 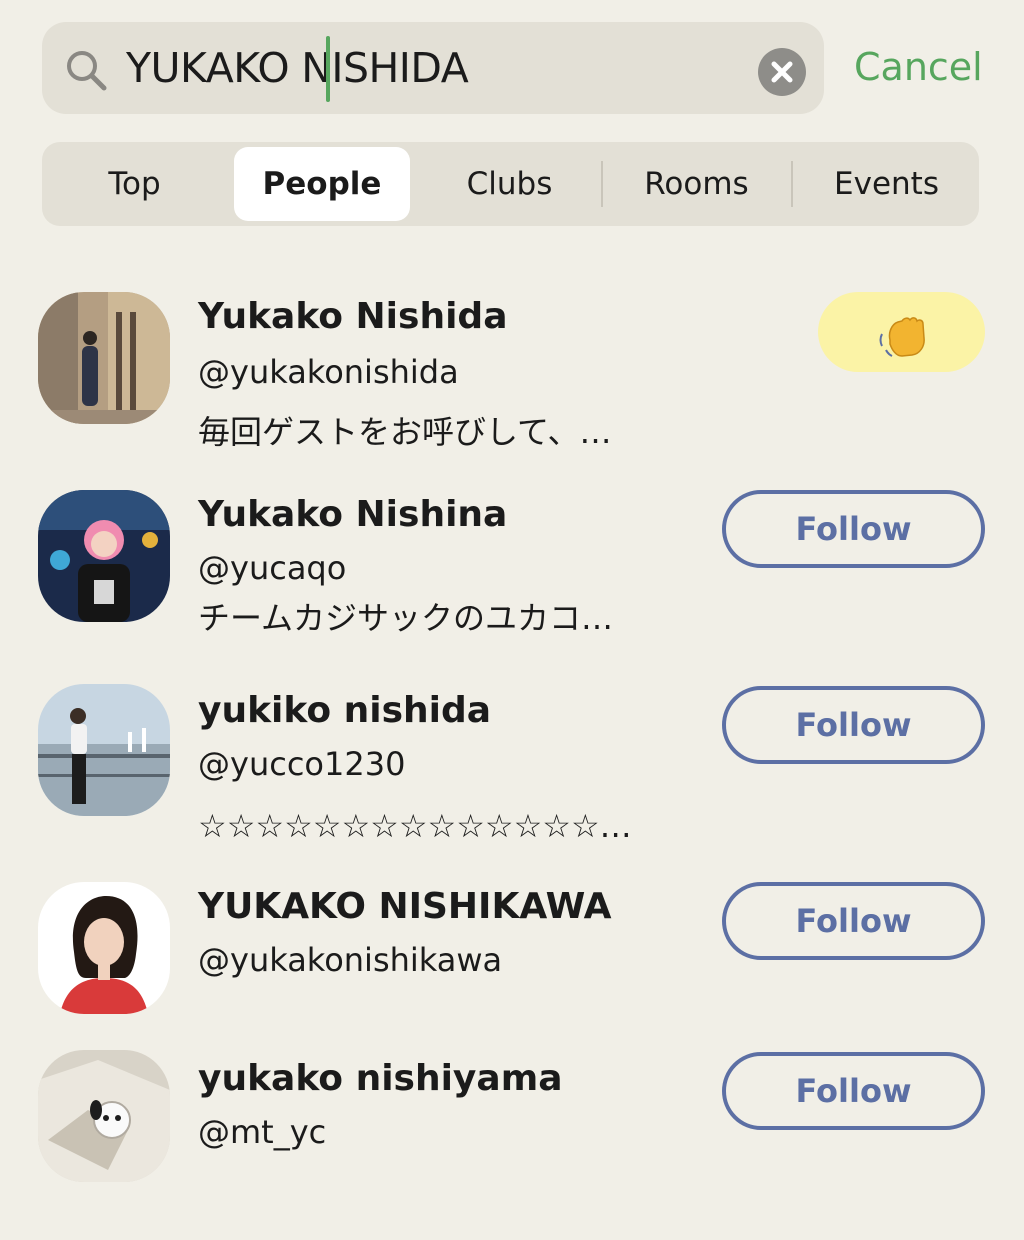 What do you see at coordinates (353, 514) in the screenshot?
I see `user-name: Yukako Nishina` at bounding box center [353, 514].